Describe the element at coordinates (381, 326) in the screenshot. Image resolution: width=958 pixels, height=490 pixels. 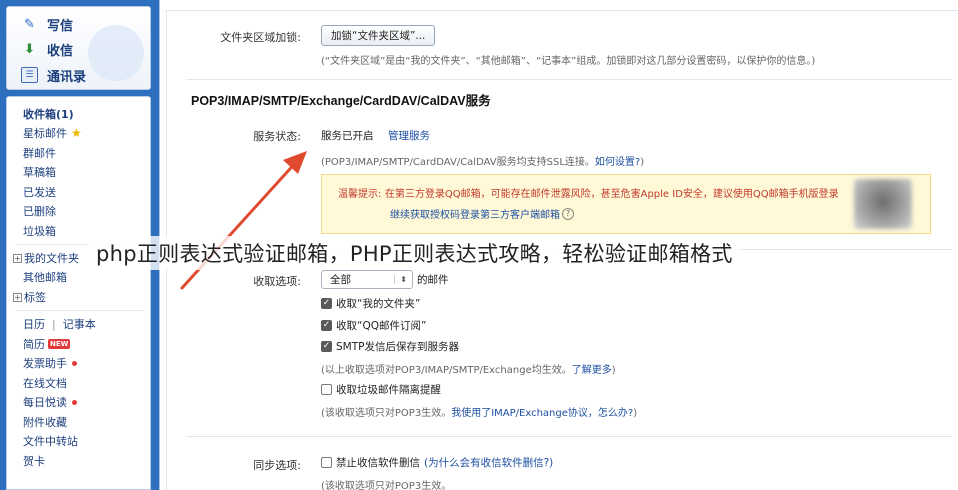
I see `option-qq-subscription-label: 收取“QQ邮件订阅”` at that location.